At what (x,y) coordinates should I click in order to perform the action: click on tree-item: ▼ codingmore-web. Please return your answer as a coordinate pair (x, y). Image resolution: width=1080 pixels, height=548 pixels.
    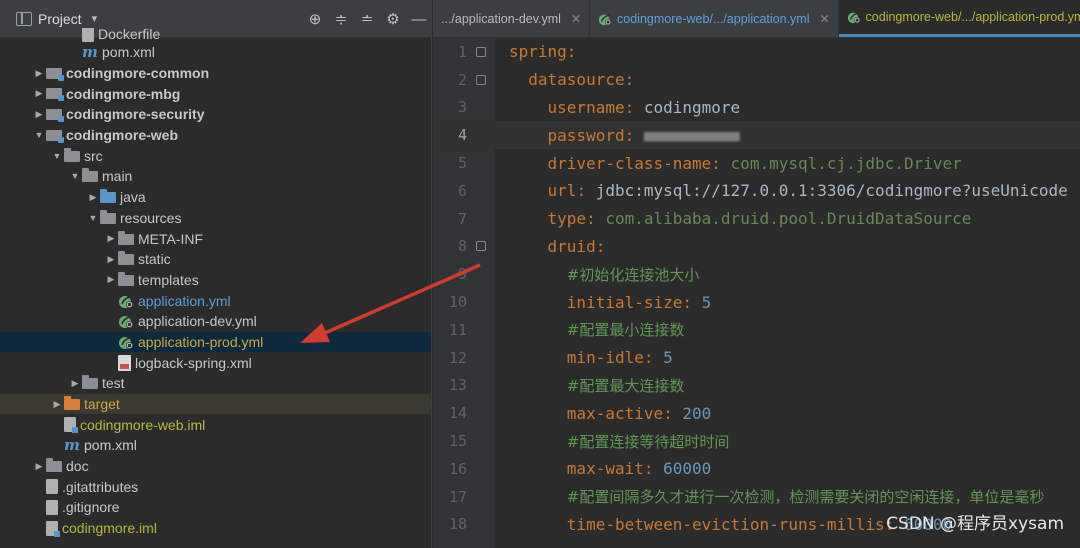
    Looking at the image, I should click on (215, 135).